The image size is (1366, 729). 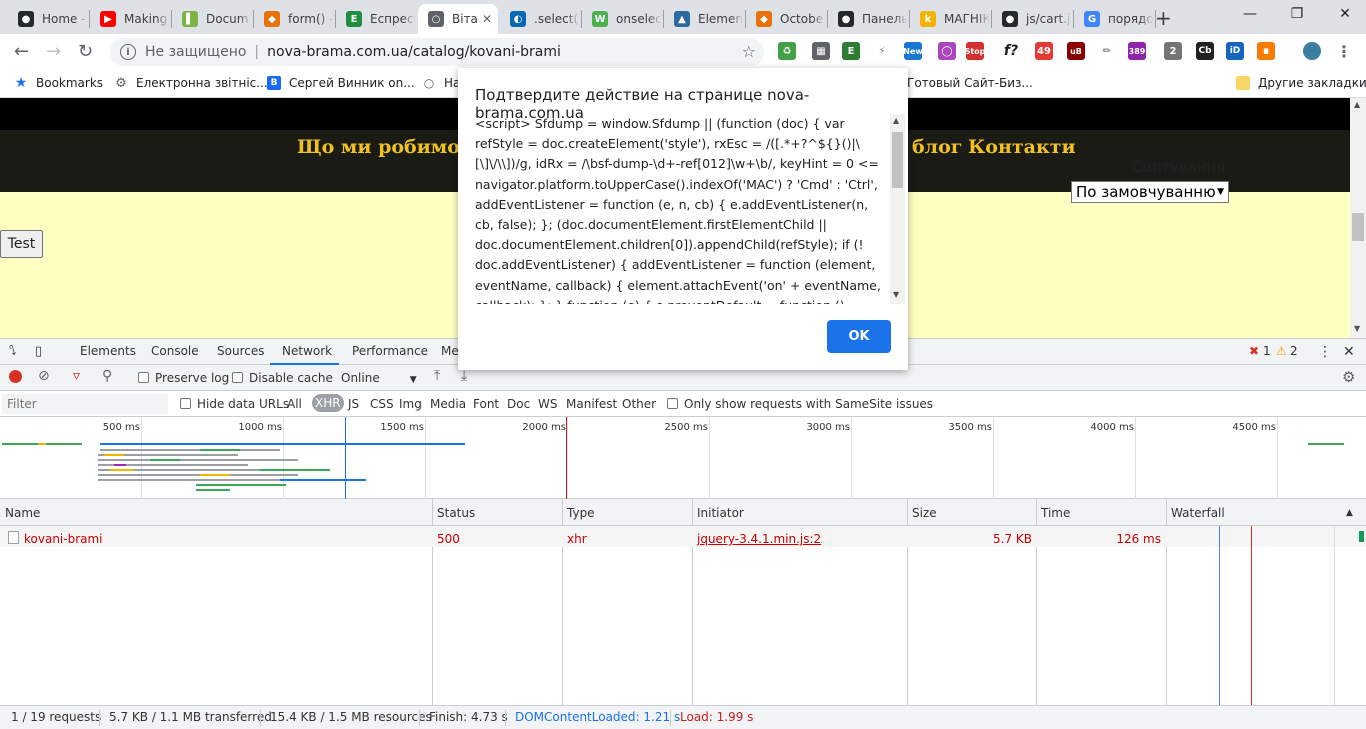 I want to click on samesite-checkbox: Only show requests with SameSite issues, so click(x=800, y=404).